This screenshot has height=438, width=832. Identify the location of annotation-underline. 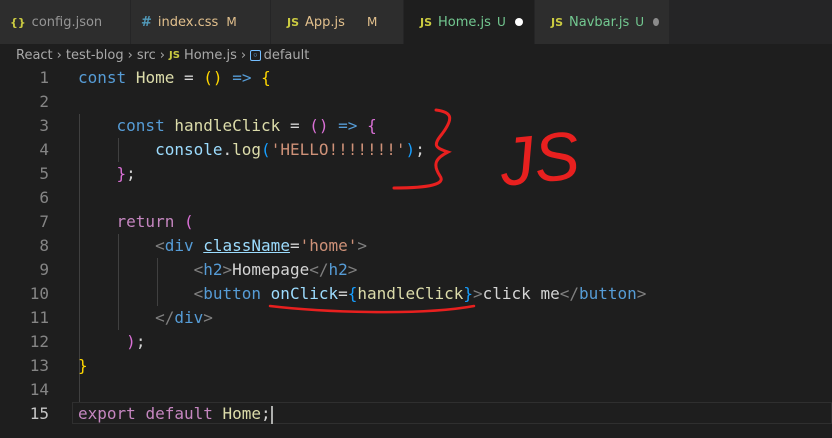
(372, 309).